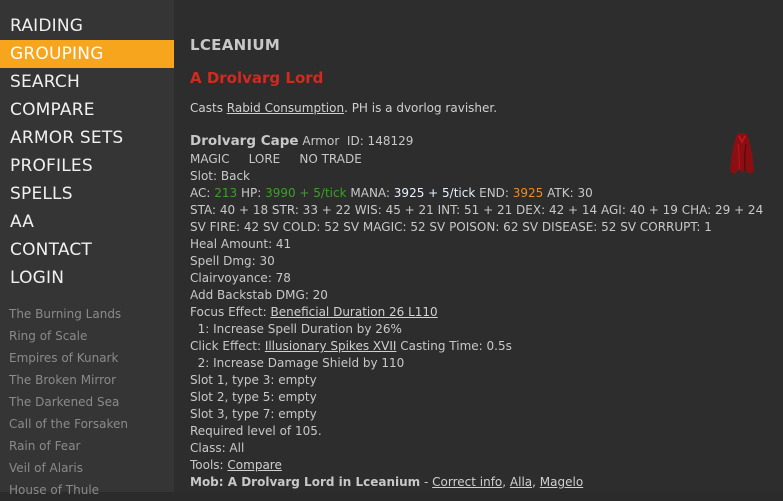 The height and width of the screenshot is (501, 783). I want to click on expansion-link: Call of the Forsaken, so click(87, 424).